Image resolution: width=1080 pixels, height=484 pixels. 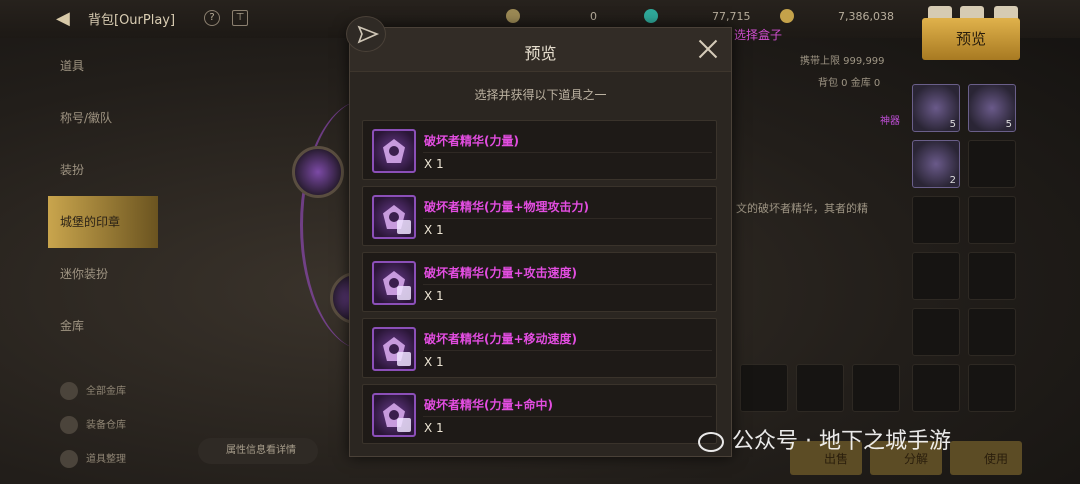 What do you see at coordinates (318, 172) in the screenshot?
I see `seal-orb` at bounding box center [318, 172].